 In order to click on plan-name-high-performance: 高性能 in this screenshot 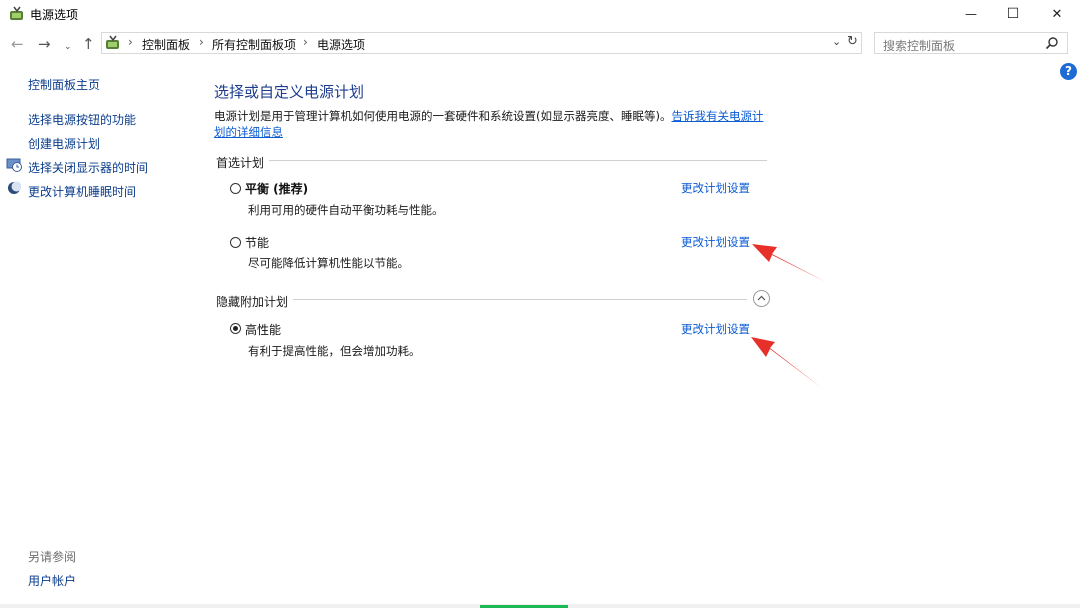, I will do `click(263, 329)`.